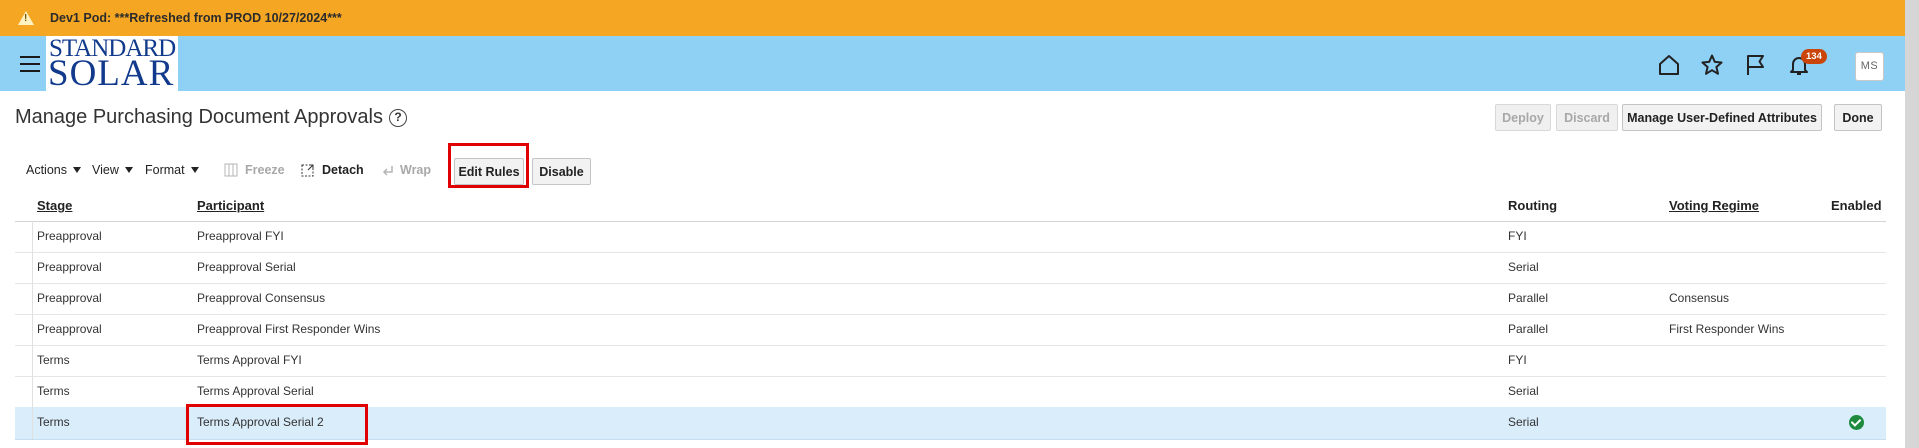  Describe the element at coordinates (240, 236) in the screenshot. I see `cell-participant: Preapproval FYI` at that location.